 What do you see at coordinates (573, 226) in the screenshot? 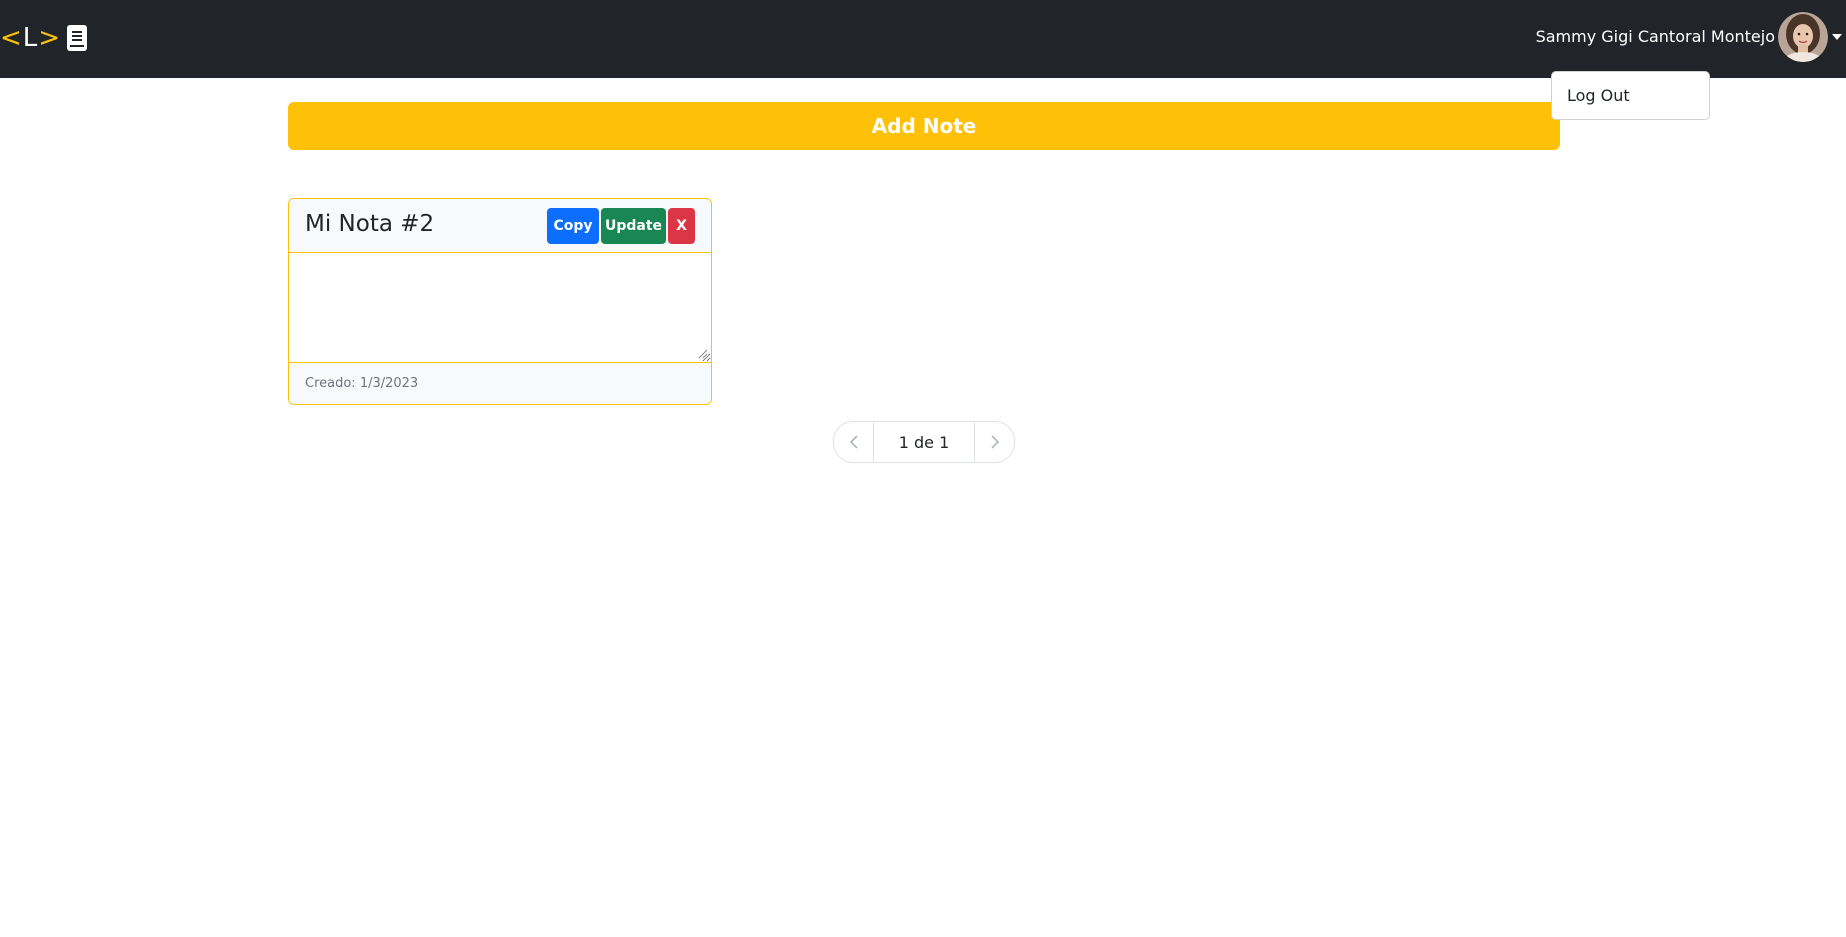
I see `copy-button: Copy` at bounding box center [573, 226].